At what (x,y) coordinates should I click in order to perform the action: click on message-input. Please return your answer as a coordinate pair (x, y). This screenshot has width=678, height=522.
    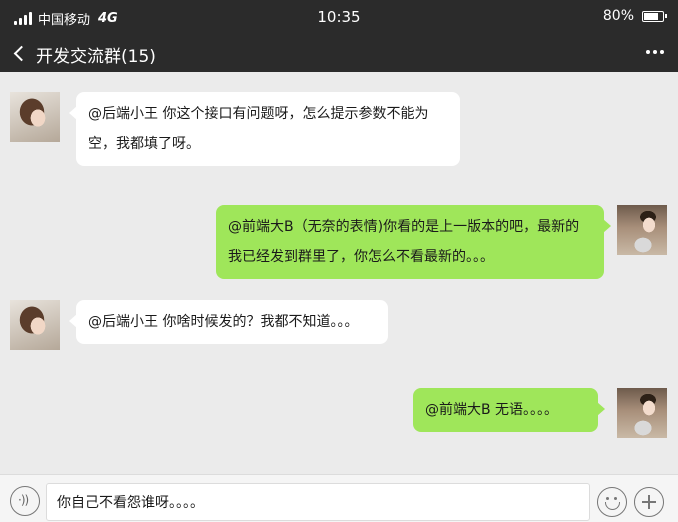
    Looking at the image, I should click on (318, 502).